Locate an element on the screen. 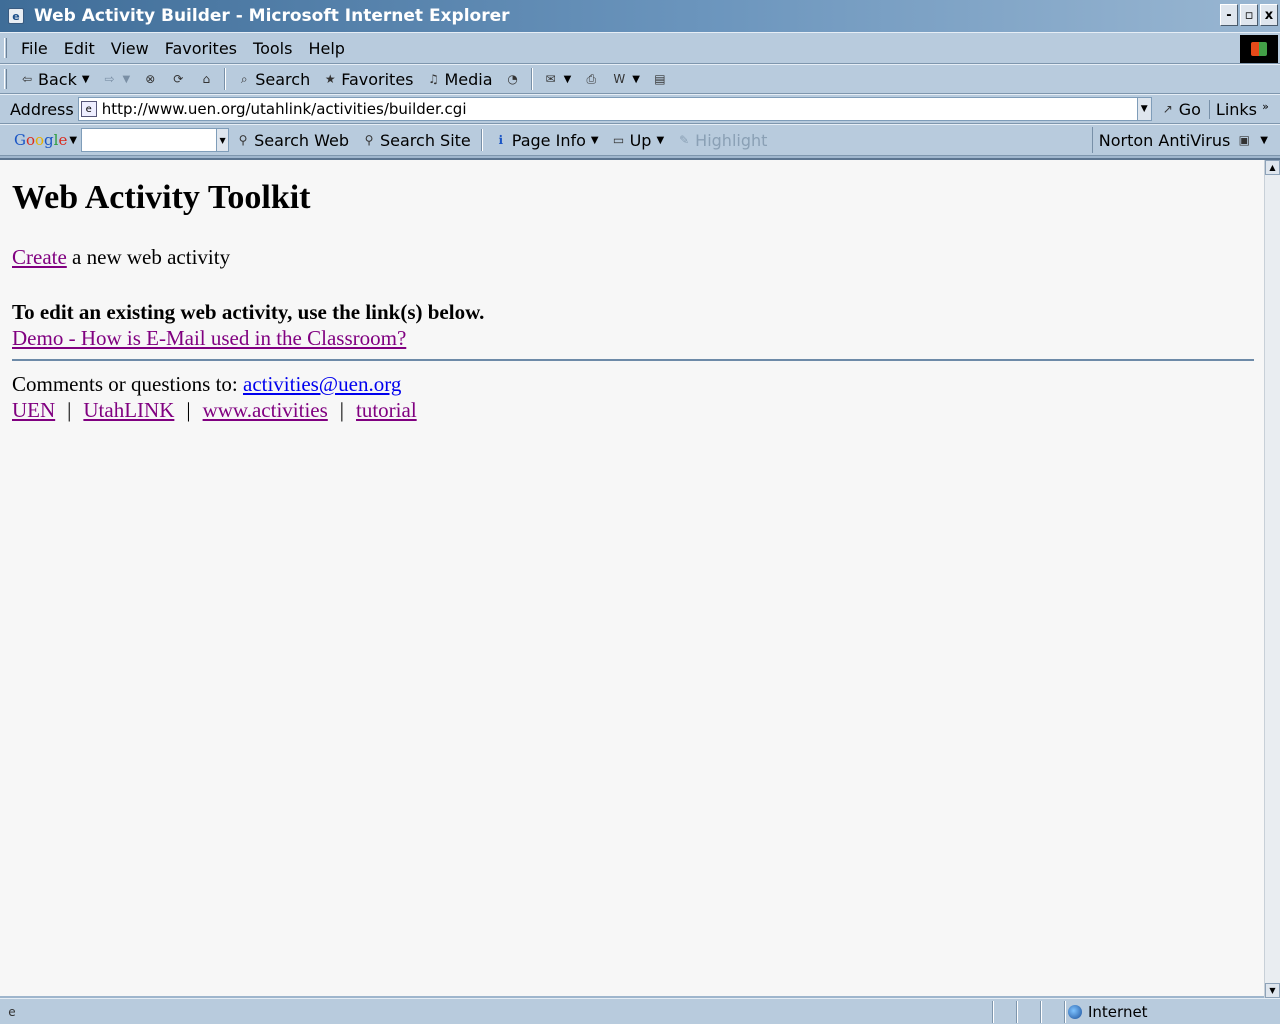  refresh-button: ⟳ is located at coordinates (178, 79).